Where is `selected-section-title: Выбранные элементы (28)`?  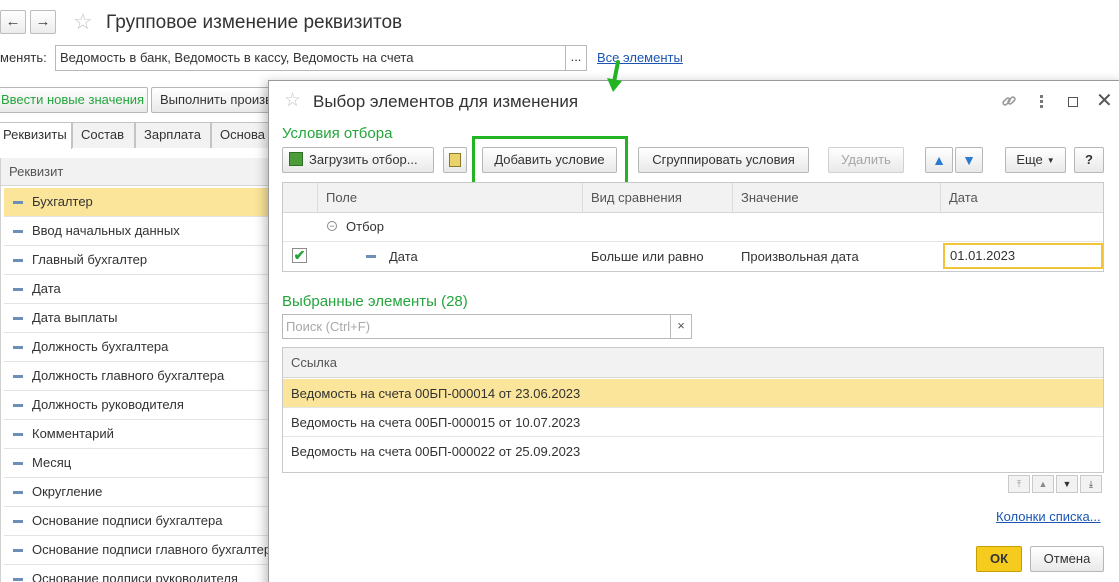 selected-section-title: Выбранные элементы (28) is located at coordinates (375, 301).